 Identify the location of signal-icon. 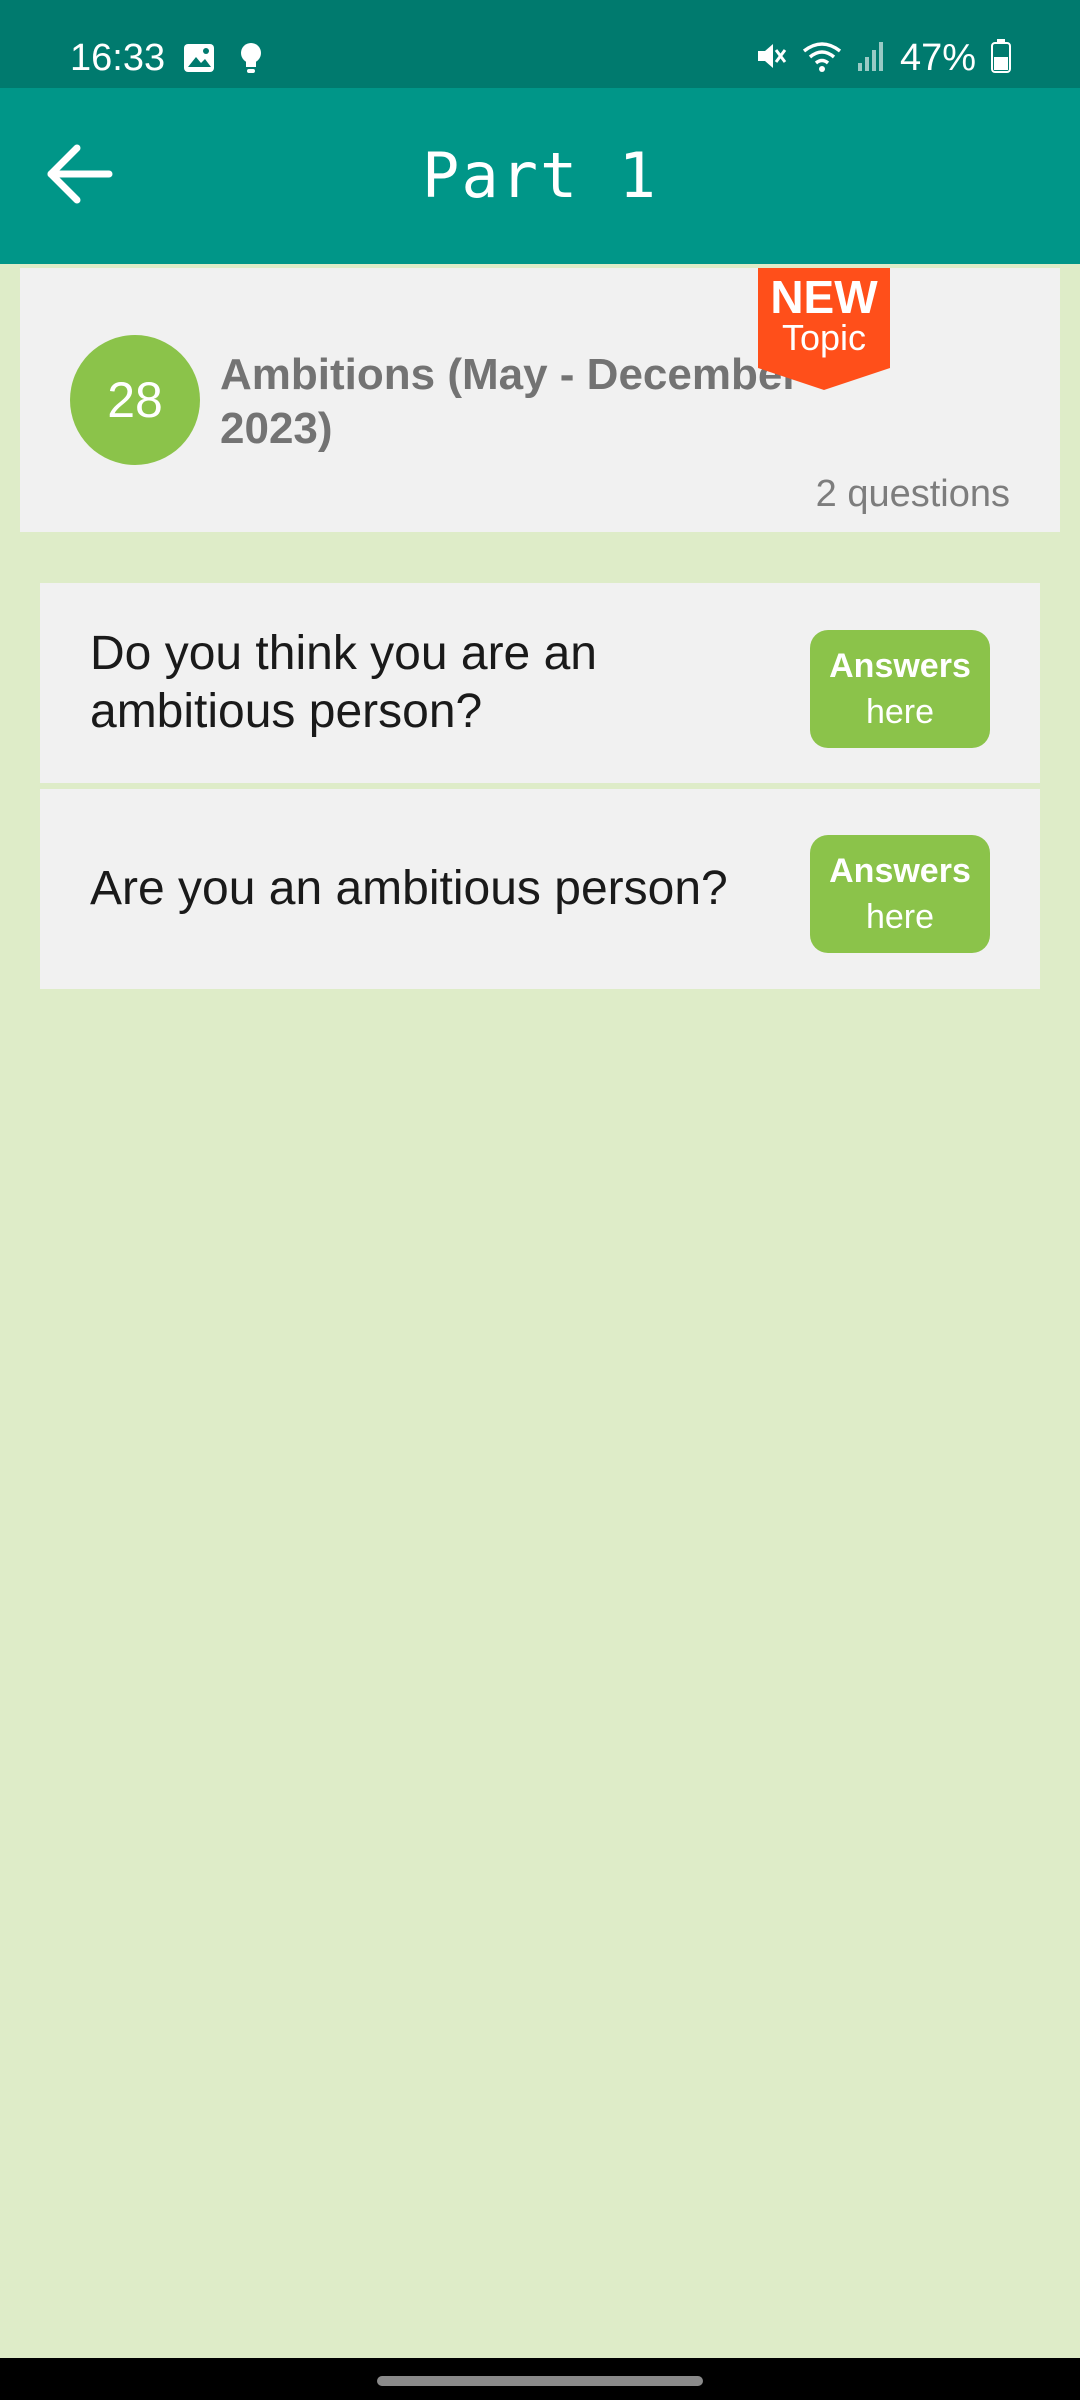
(871, 58).